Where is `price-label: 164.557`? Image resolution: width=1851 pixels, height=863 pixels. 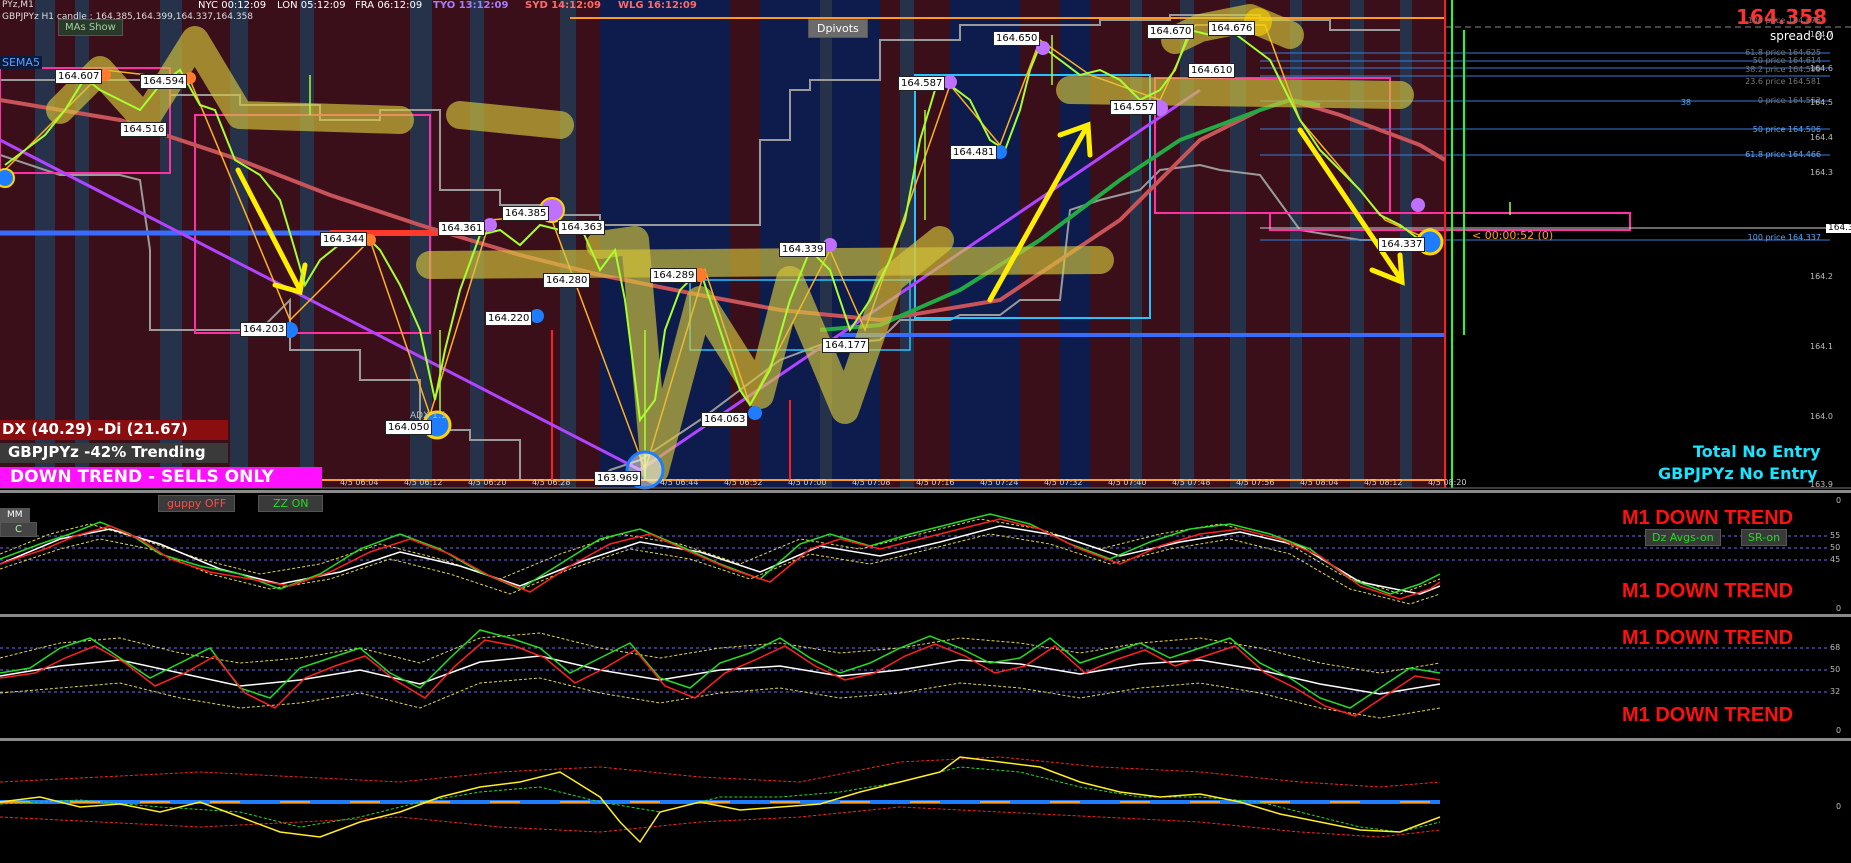 price-label: 164.557 is located at coordinates (1134, 107).